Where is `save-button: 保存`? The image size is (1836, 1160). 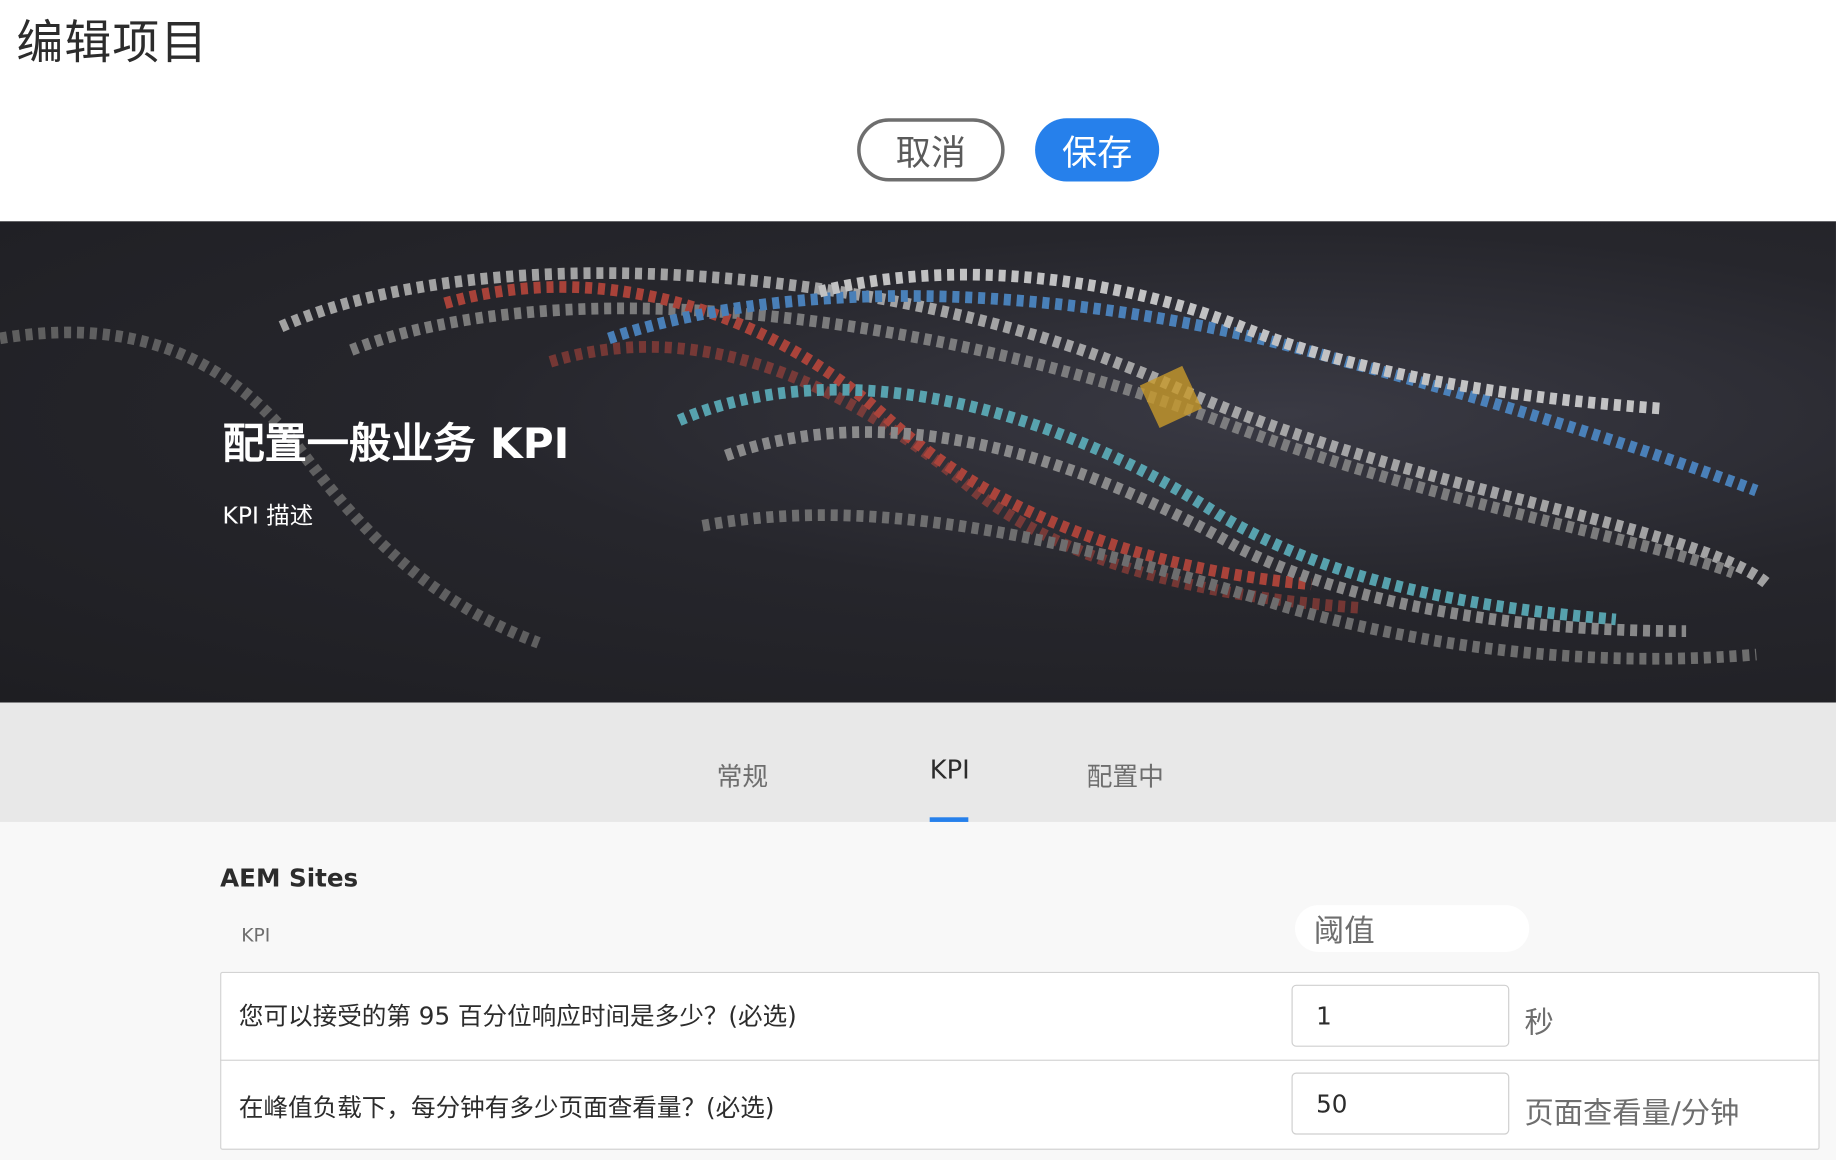 save-button: 保存 is located at coordinates (1097, 150).